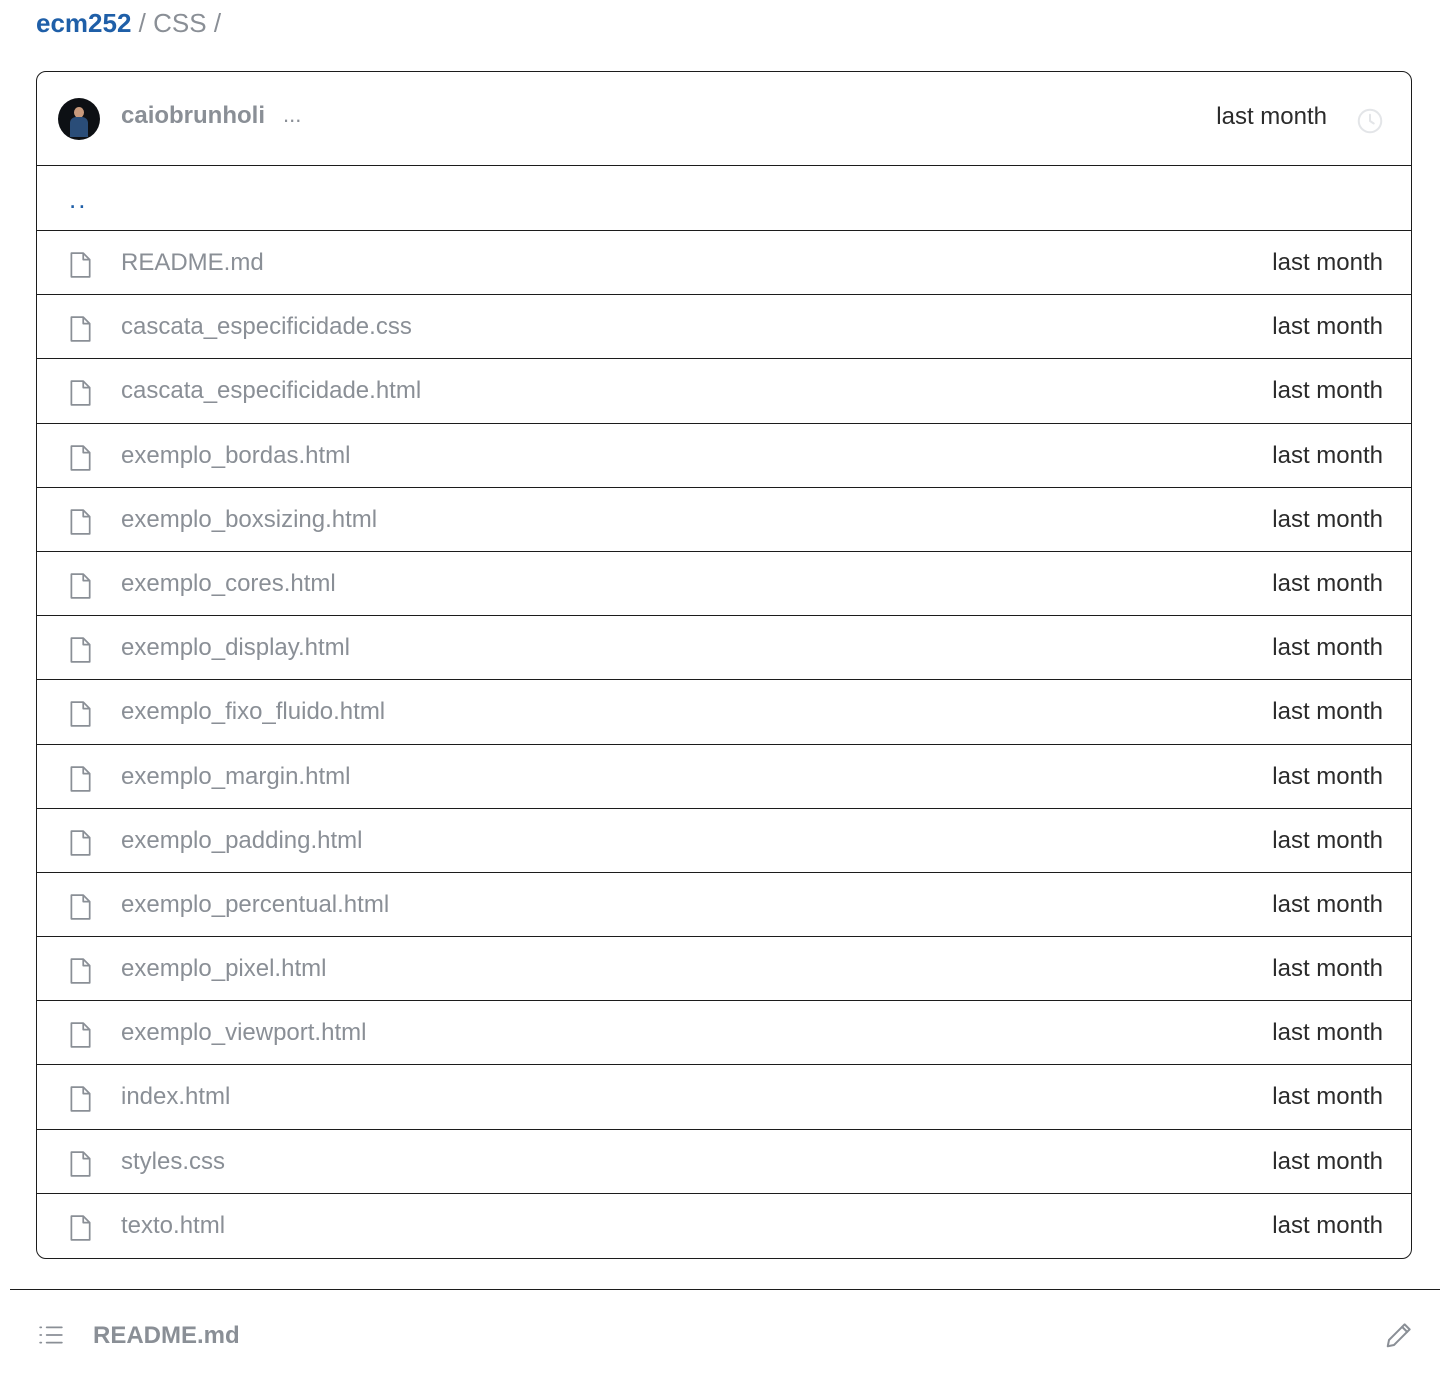 This screenshot has width=1446, height=1375. I want to click on file-name-link: exemplo_fixo_fluido.html, so click(253, 712).